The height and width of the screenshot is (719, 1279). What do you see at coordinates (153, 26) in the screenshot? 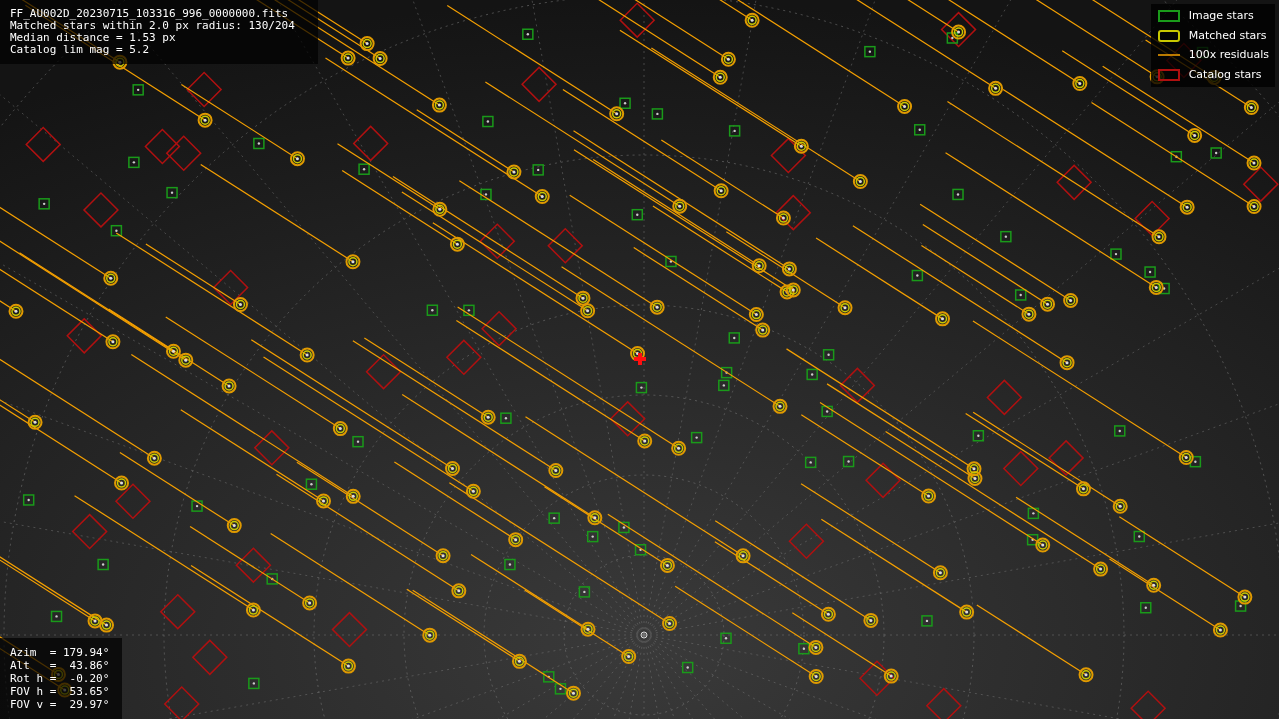
I see `info-text: Matched stars within 2.0 px radius: 130/204` at bounding box center [153, 26].